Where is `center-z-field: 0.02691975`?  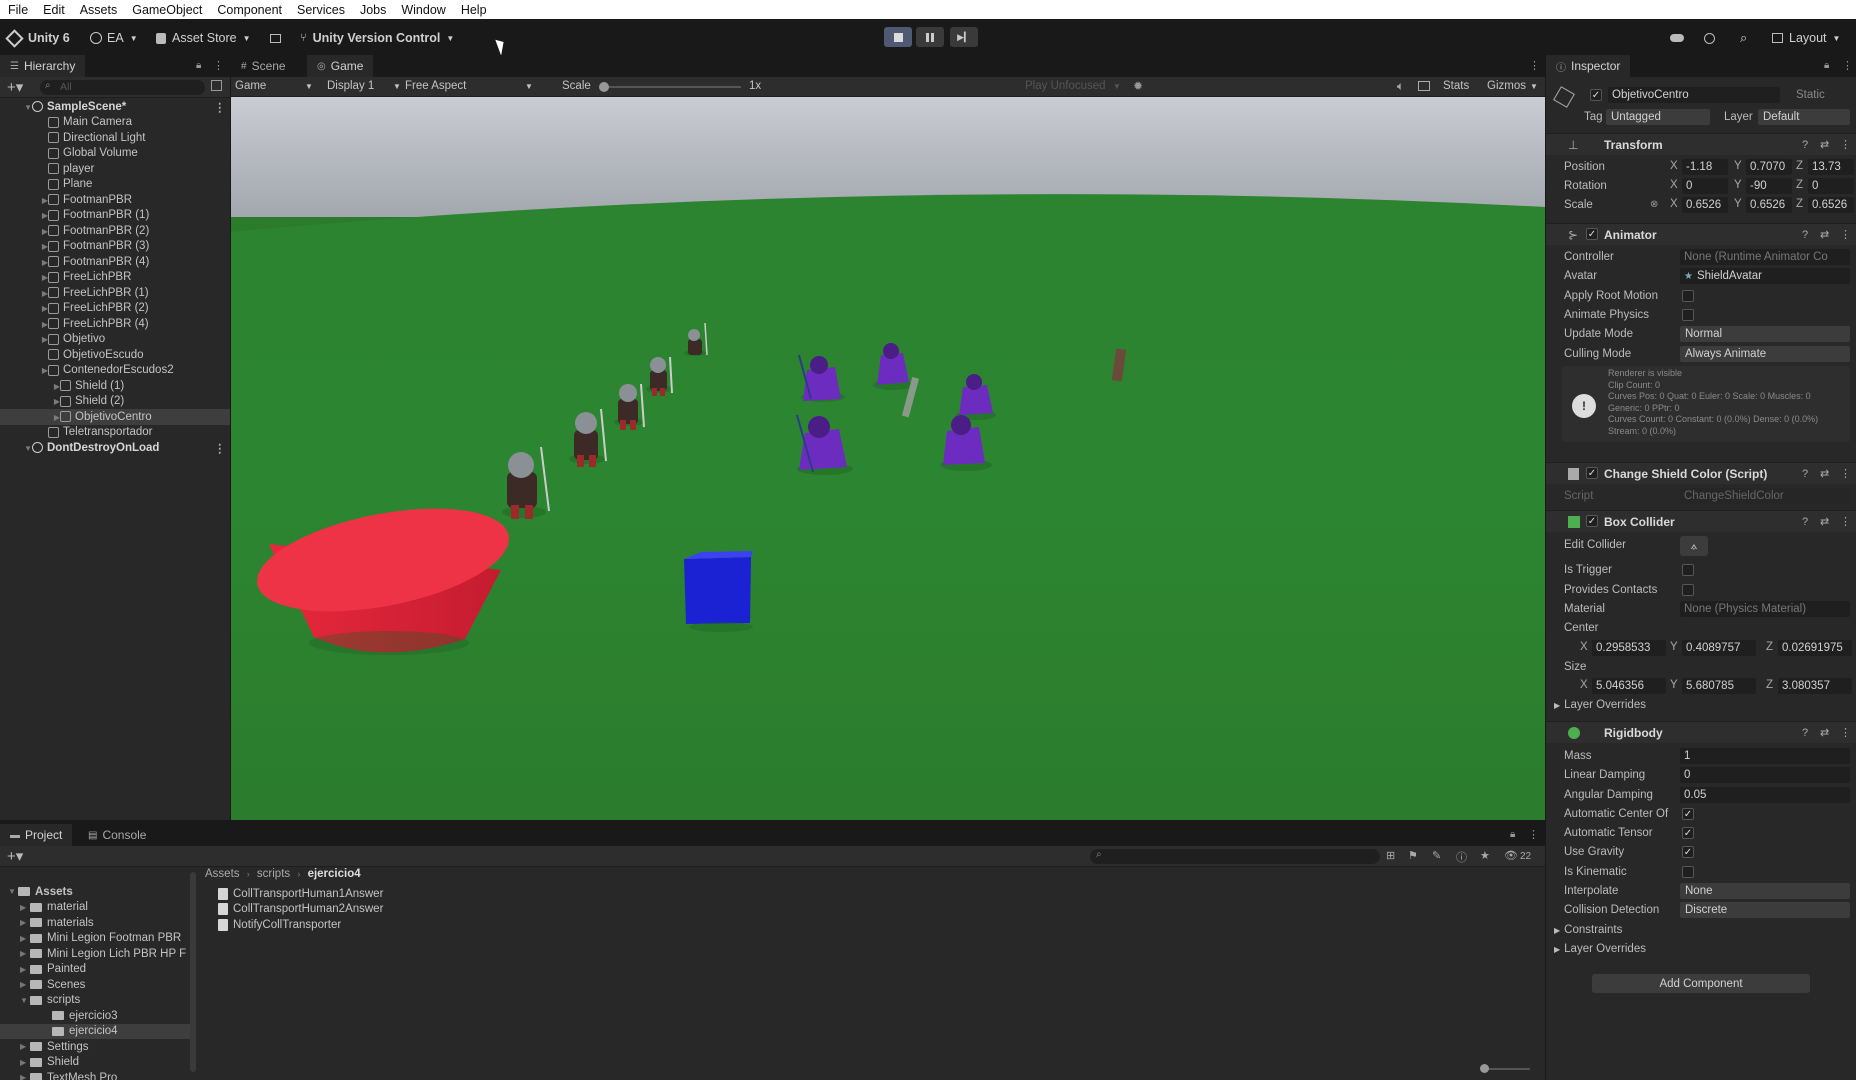 center-z-field: 0.02691975 is located at coordinates (1815, 648).